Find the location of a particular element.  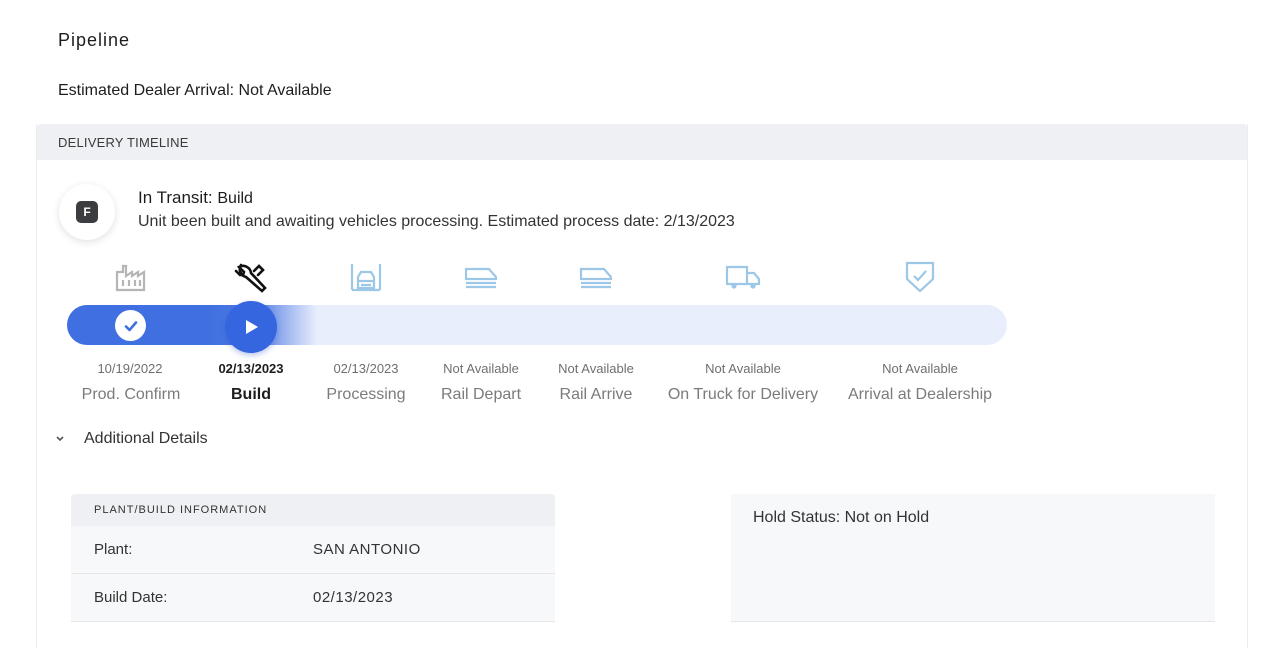

step-date-on-truck: Not Available is located at coordinates (743, 368).